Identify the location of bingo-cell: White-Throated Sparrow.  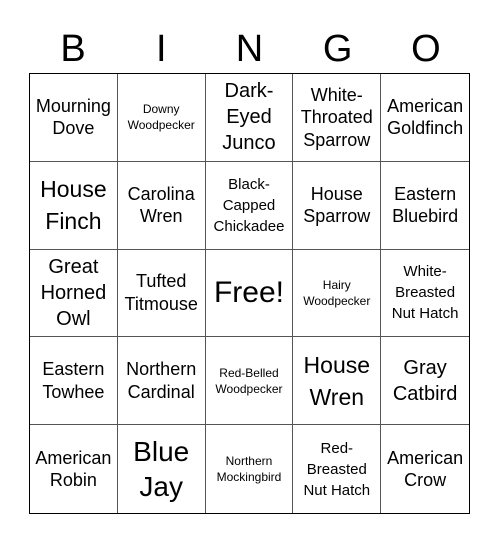
(337, 118).